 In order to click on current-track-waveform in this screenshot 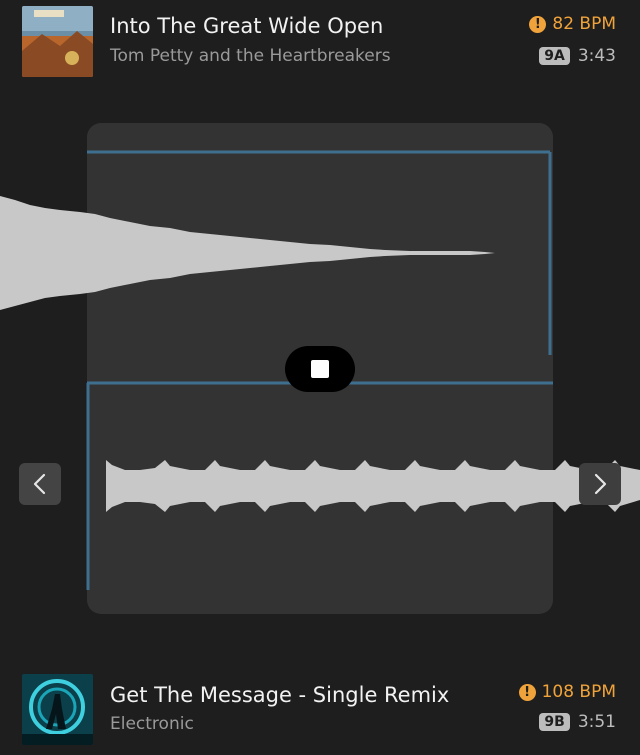, I will do `click(247, 253)`.